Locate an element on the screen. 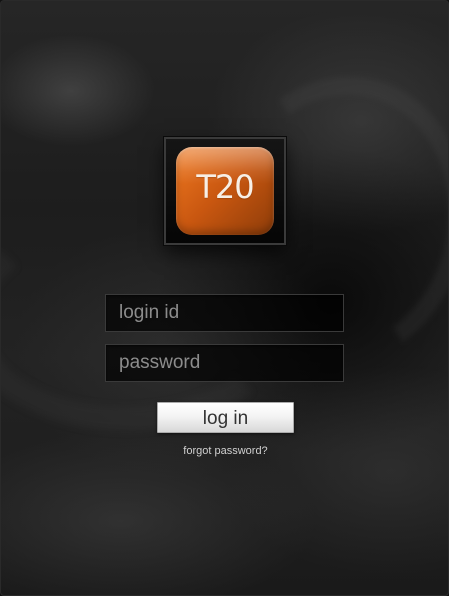  log-in-button: log in is located at coordinates (225, 417).